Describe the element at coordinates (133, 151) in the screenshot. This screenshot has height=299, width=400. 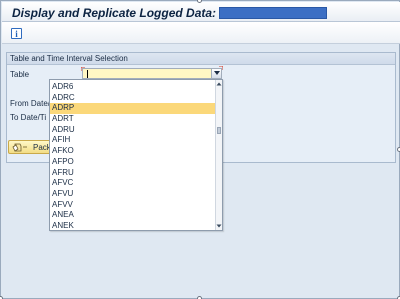
I see `dropdown-item: AFKO` at that location.